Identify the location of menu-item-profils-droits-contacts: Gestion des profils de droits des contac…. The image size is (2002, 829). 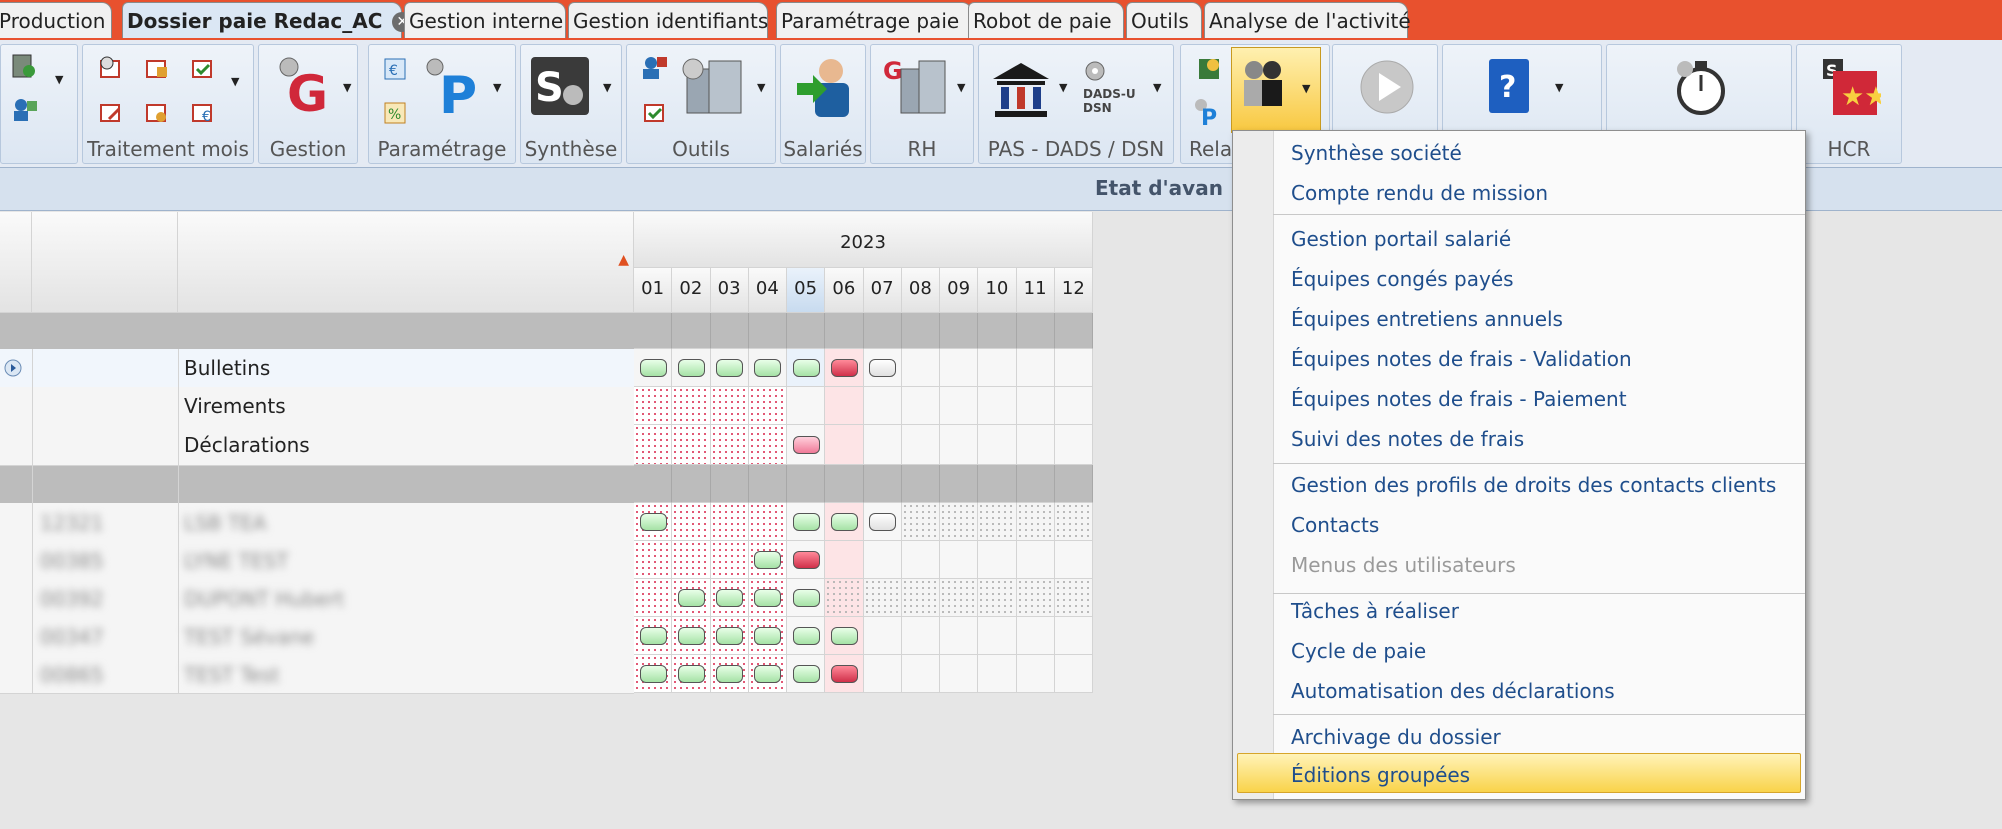
(1533, 485).